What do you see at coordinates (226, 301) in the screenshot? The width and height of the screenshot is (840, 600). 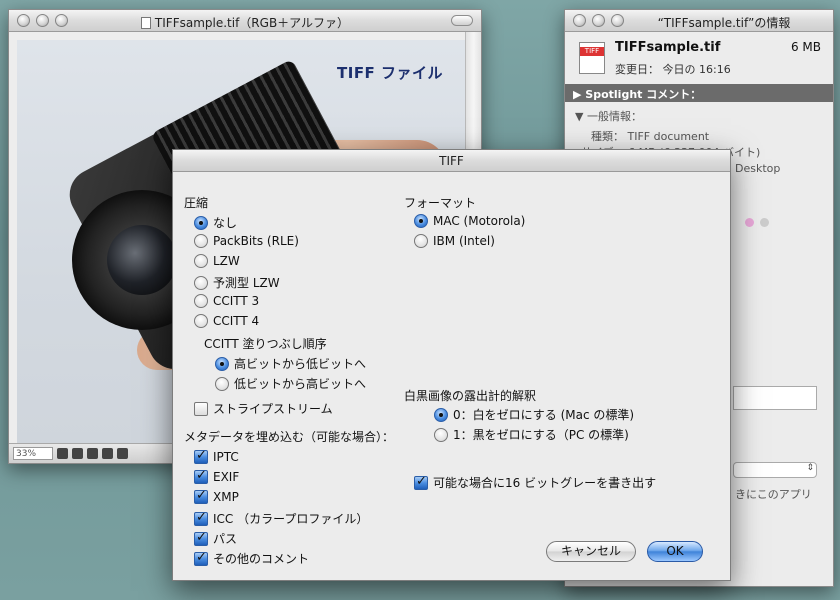 I see `compression-option: CCITT 3` at bounding box center [226, 301].